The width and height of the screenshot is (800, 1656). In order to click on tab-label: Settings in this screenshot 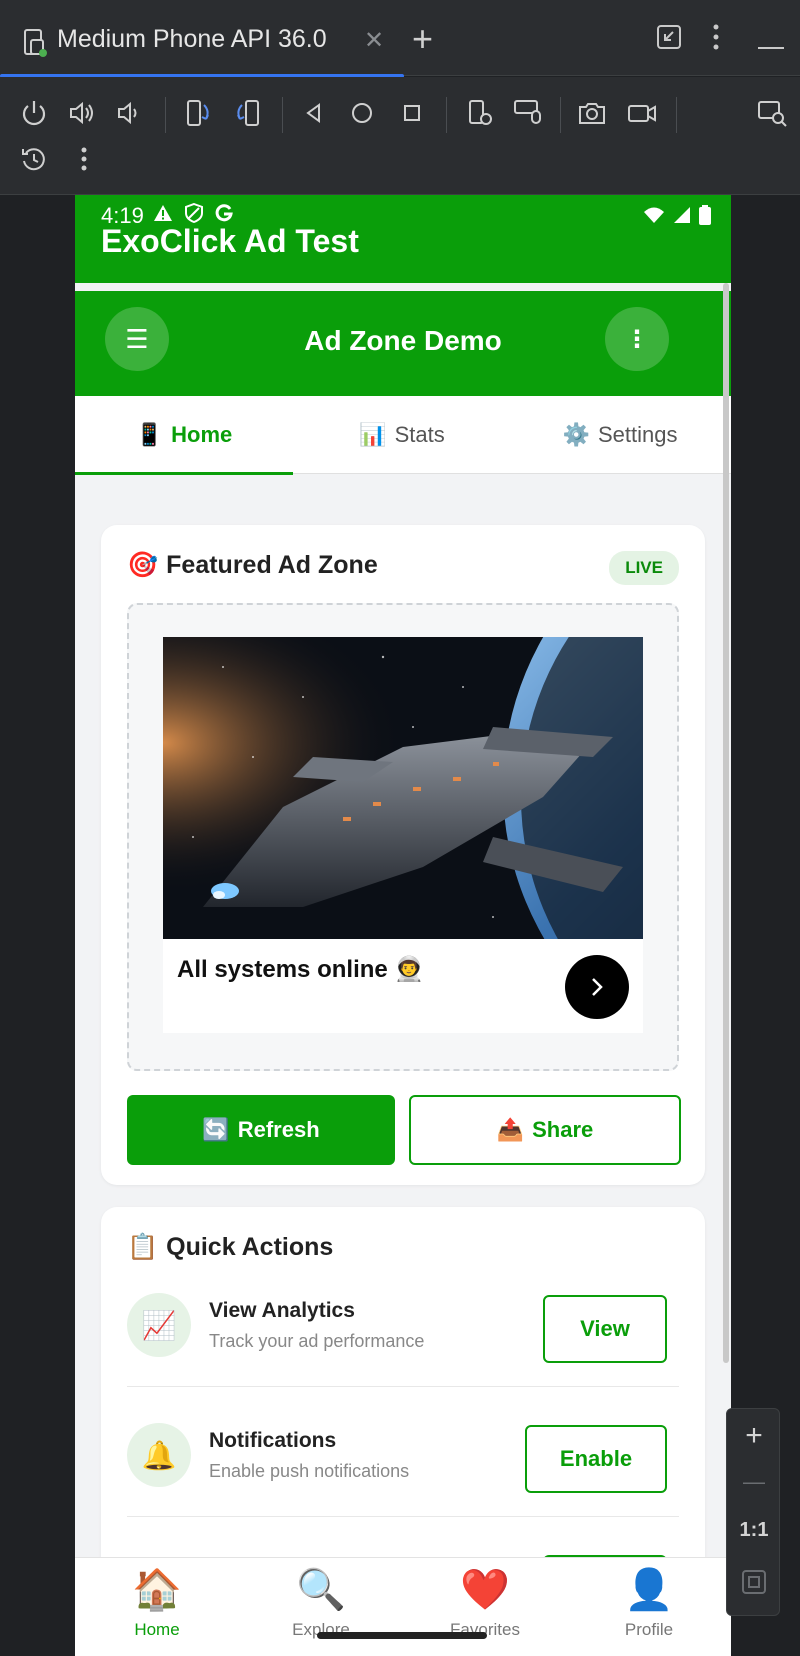, I will do `click(637, 434)`.